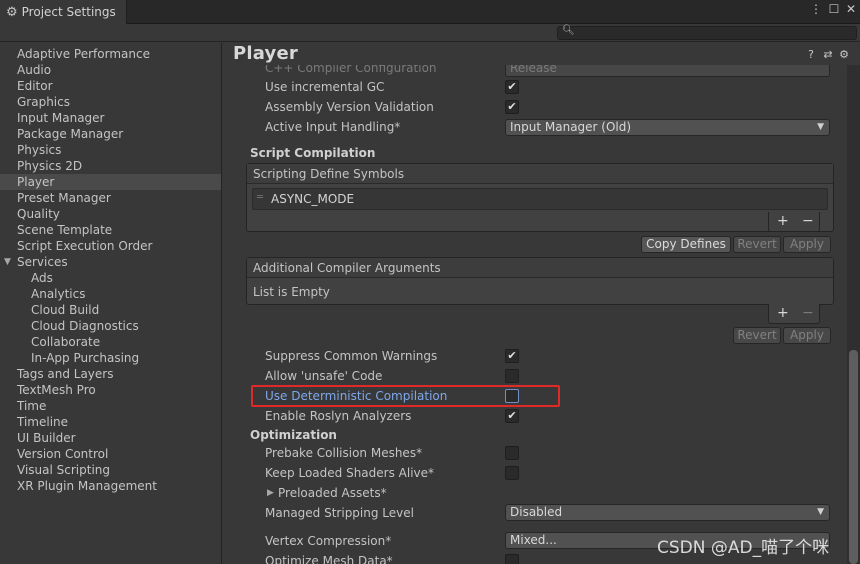  Describe the element at coordinates (110, 230) in the screenshot. I see `sidebar-item-scene-template: Scene Template` at that location.